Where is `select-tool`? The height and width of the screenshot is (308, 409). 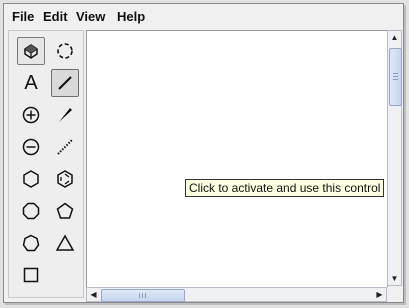
select-tool is located at coordinates (31, 51).